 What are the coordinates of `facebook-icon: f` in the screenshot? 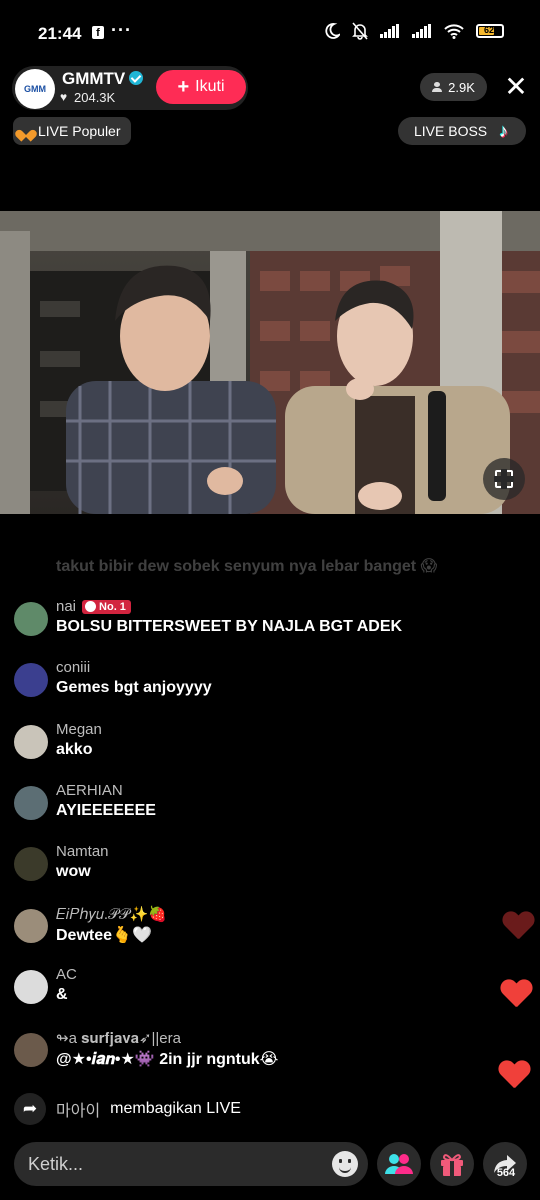 It's located at (98, 32).